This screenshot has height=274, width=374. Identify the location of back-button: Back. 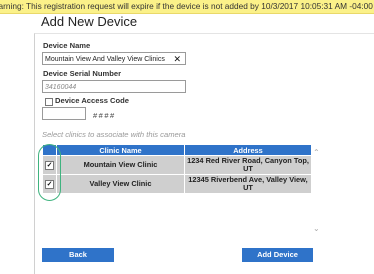
(78, 255).